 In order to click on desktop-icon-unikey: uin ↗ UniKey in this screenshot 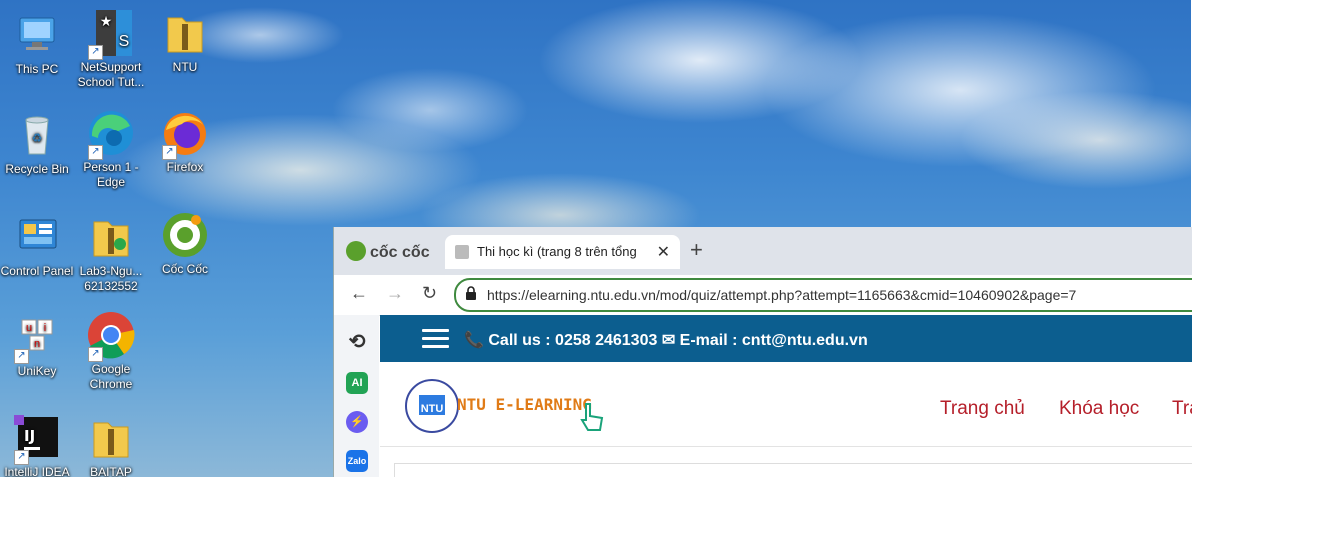, I will do `click(37, 345)`.